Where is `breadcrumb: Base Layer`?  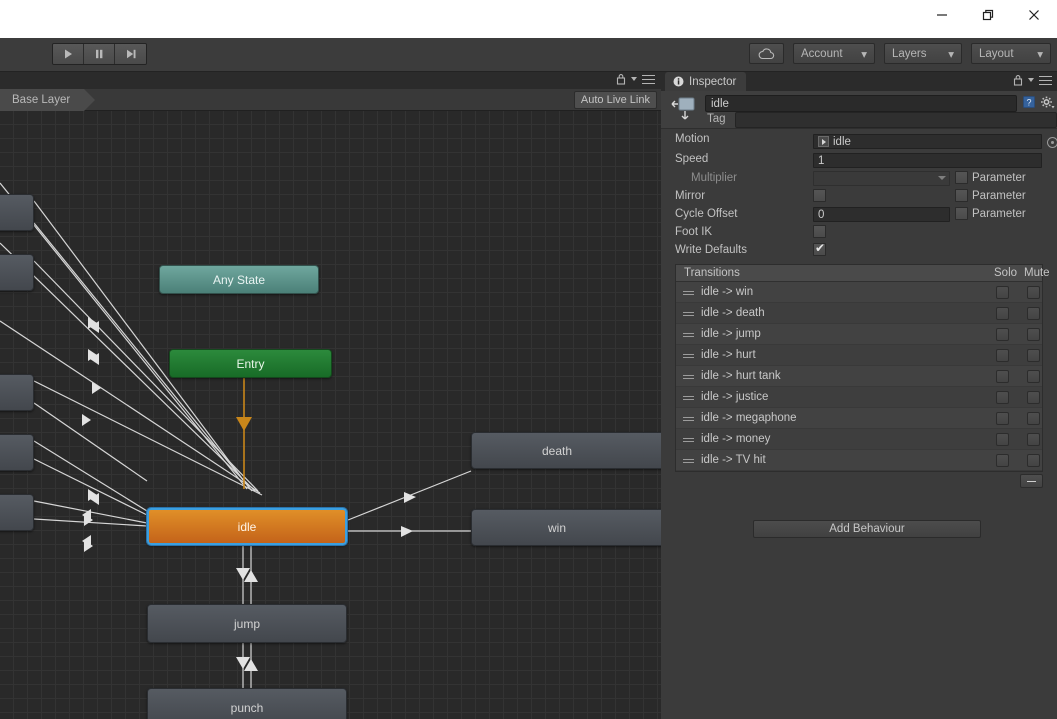 breadcrumb: Base Layer is located at coordinates (48, 100).